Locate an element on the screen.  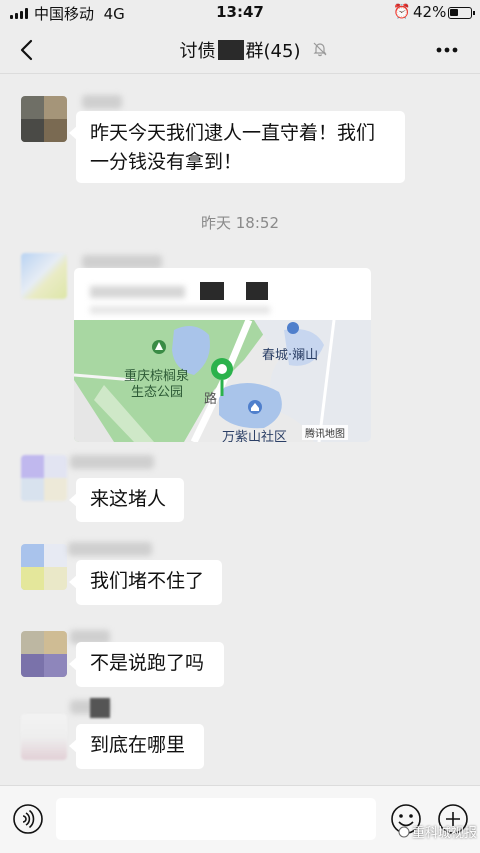
watermark: 重科城视报 is located at coordinates (437, 831).